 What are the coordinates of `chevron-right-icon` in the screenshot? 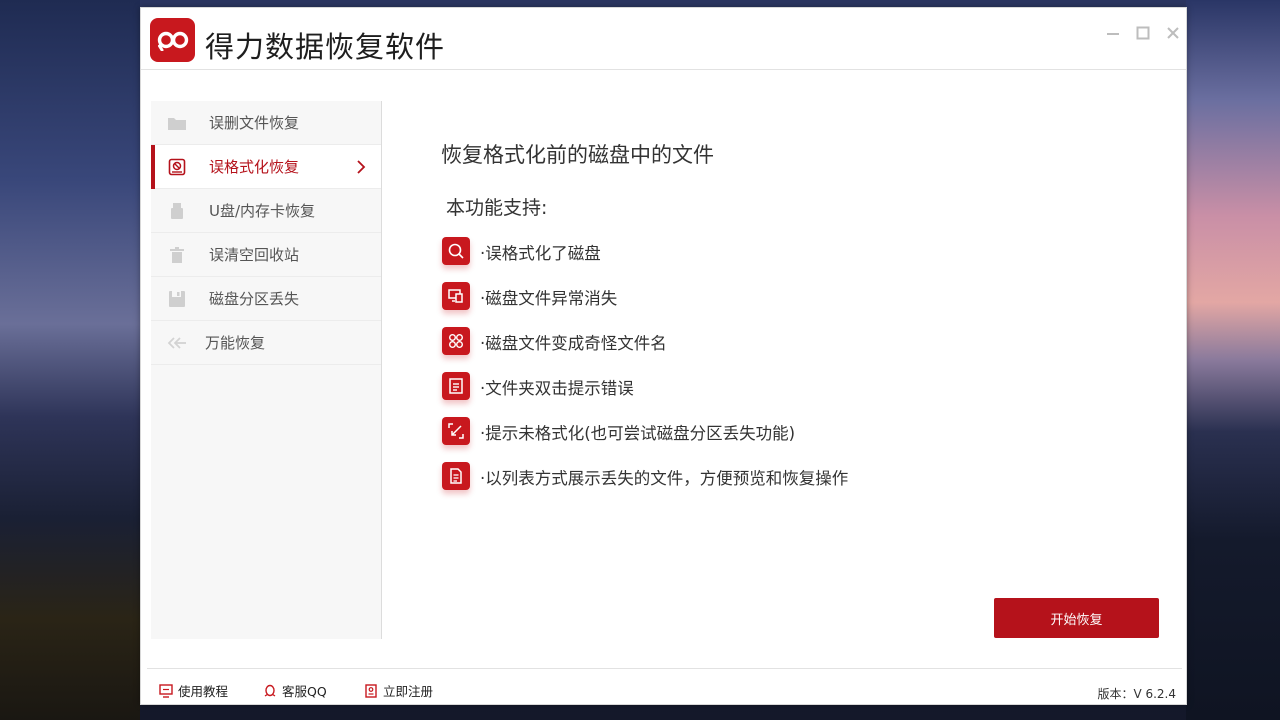 It's located at (361, 167).